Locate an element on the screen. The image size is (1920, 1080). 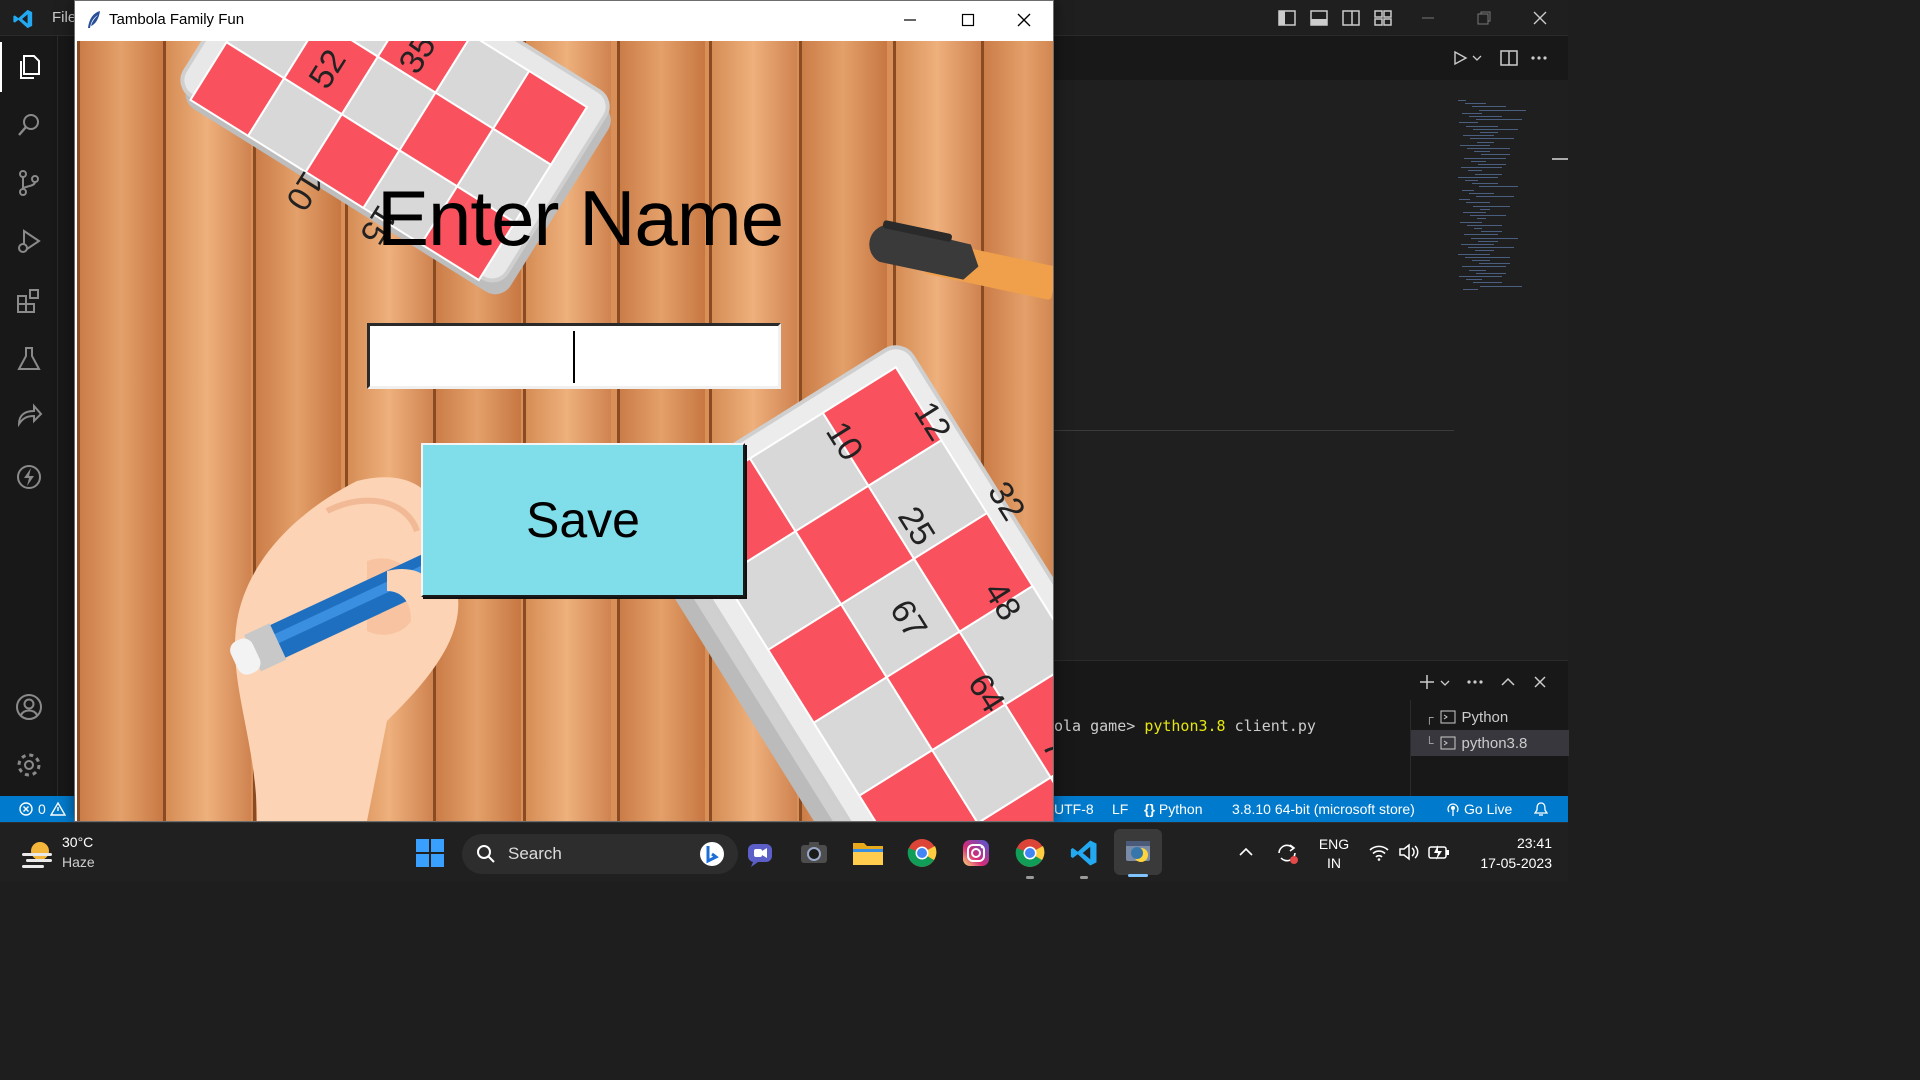
terminal-more-icon is located at coordinates (1475, 682).